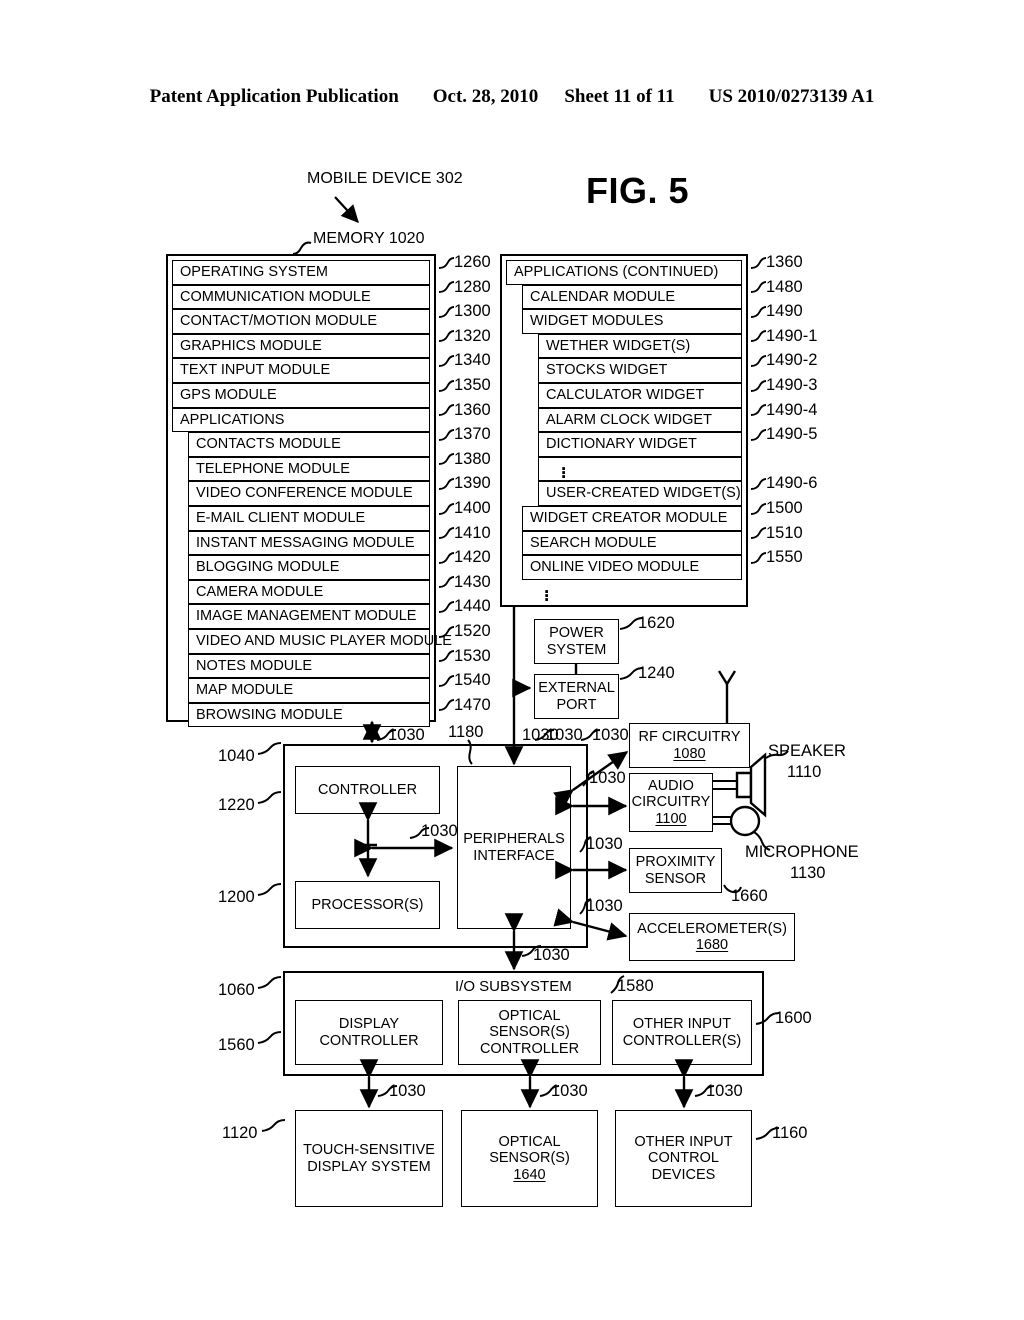 Image resolution: width=1024 pixels, height=1320 pixels. I want to click on proximity-sensor-block: PROXIMITY SENSOR, so click(675, 870).